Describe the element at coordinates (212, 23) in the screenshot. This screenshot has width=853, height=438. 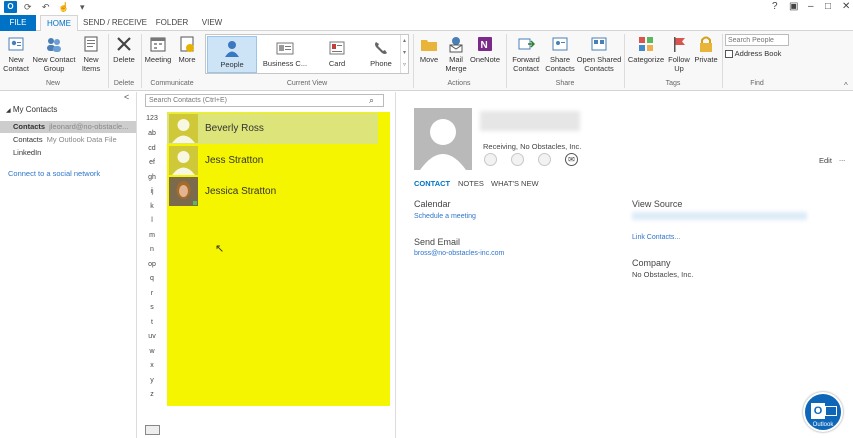
I see `tab-view: VIEW` at that location.